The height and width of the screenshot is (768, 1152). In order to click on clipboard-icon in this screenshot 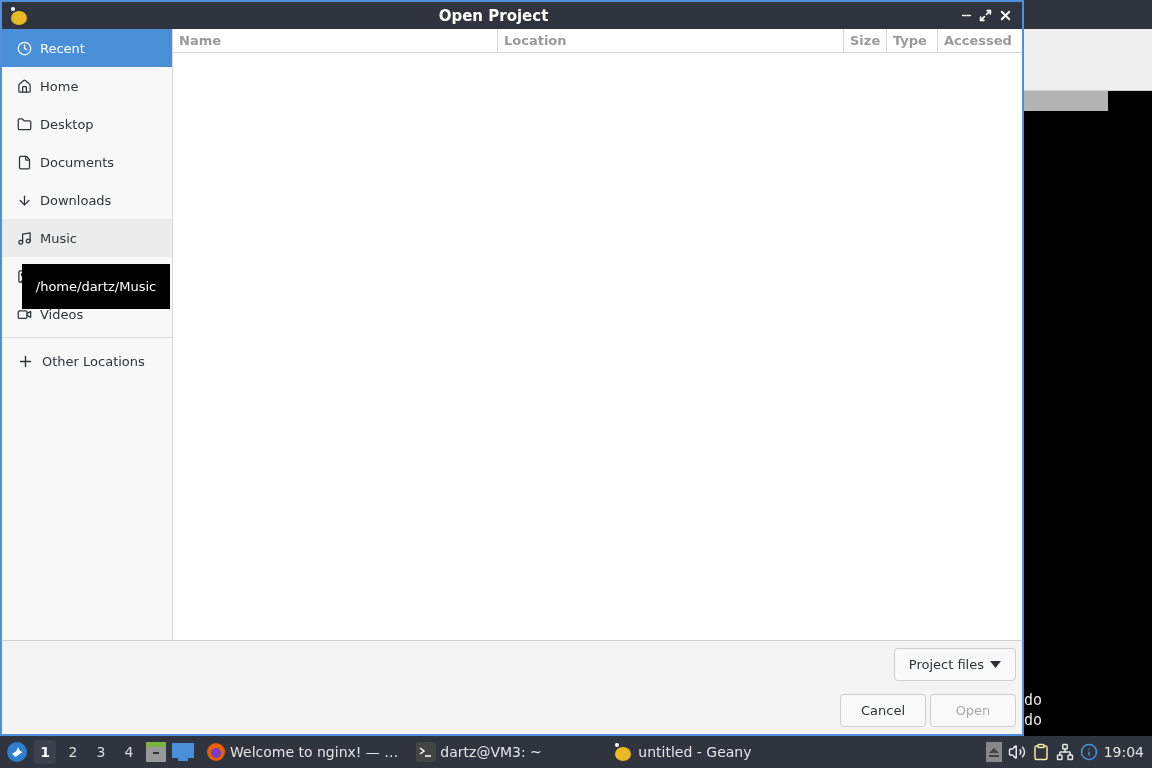, I will do `click(1040, 752)`.